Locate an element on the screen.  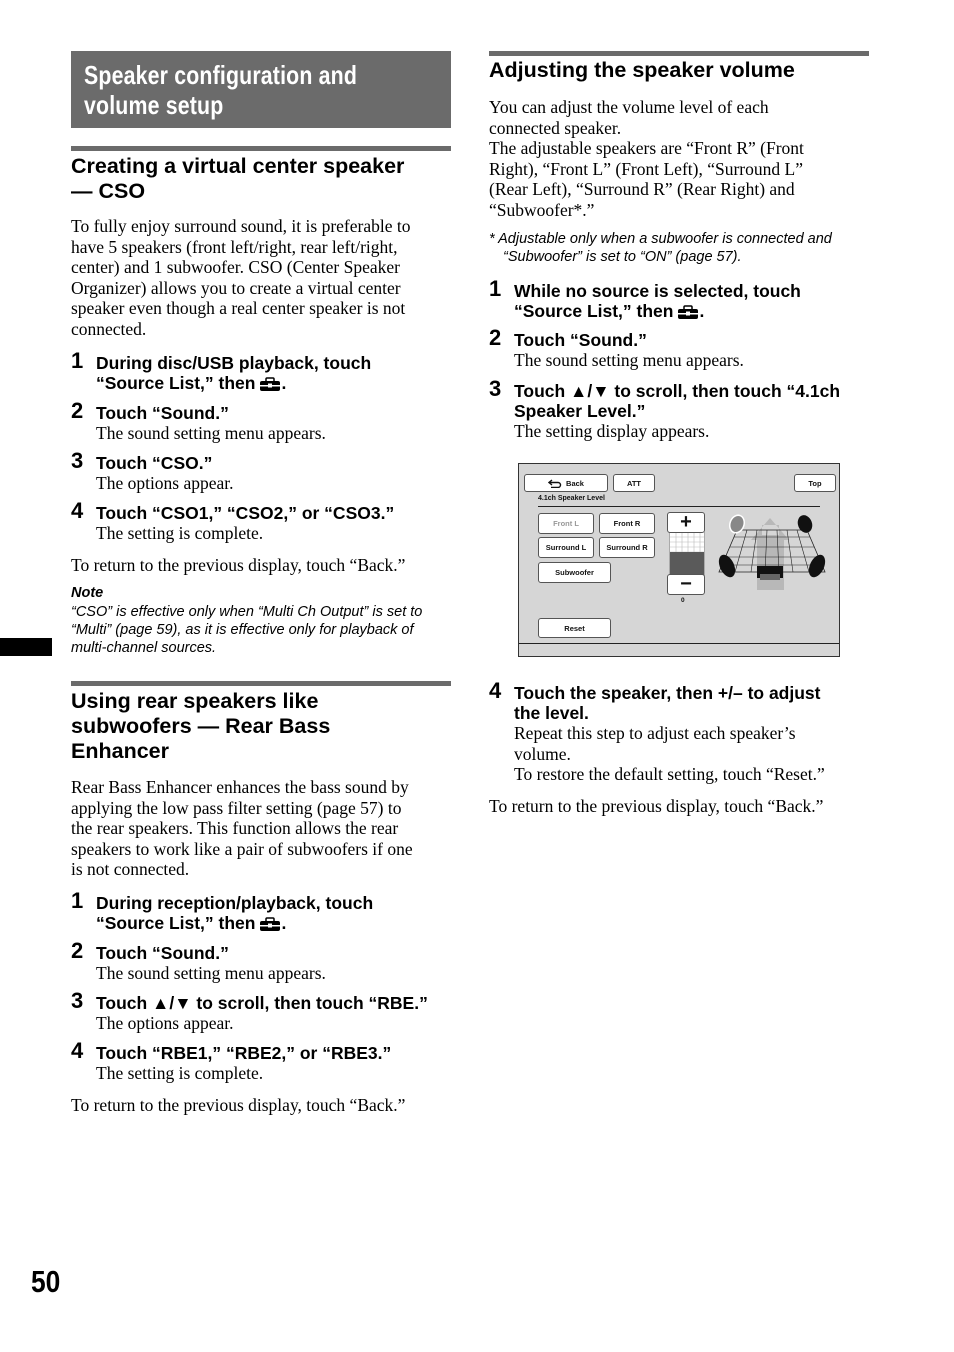
screen-title: 4.1ch Speaker Level is located at coordinates (571, 498).